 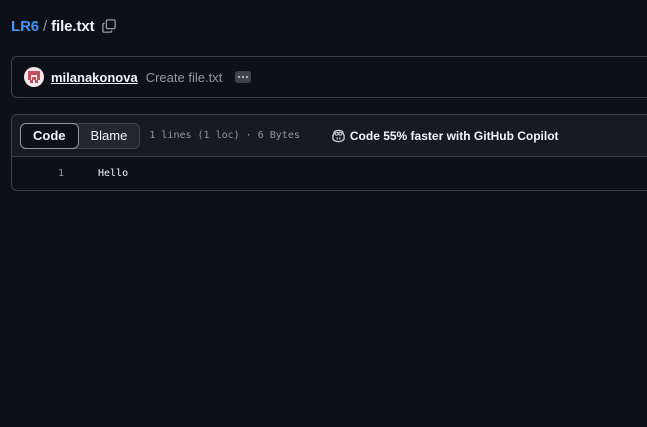 I want to click on copy-icon, so click(x=109, y=26).